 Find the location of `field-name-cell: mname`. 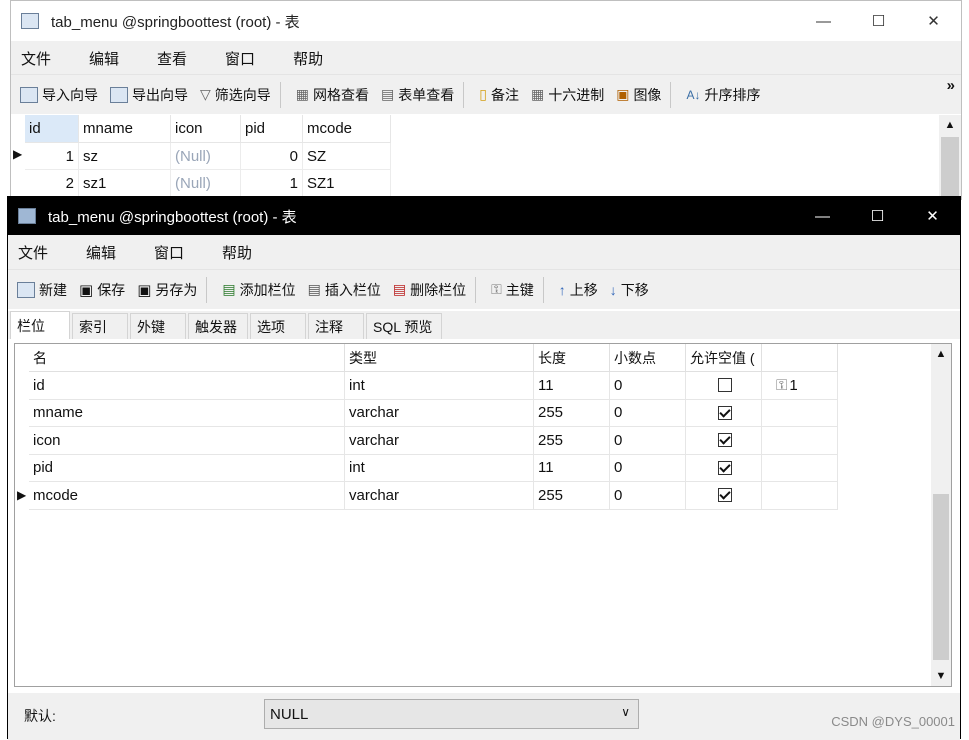

field-name-cell: mname is located at coordinates (187, 413).